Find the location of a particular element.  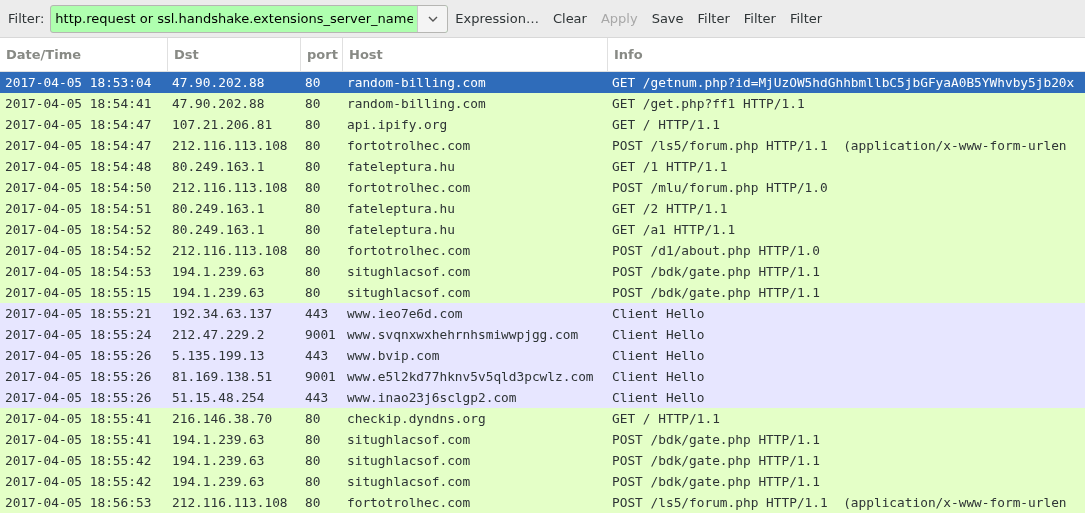

packet-row: 2017-04-05 18:55:21 192.34.63.137 443 www.ieo7e6d.com Client Hello is located at coordinates (542, 313).